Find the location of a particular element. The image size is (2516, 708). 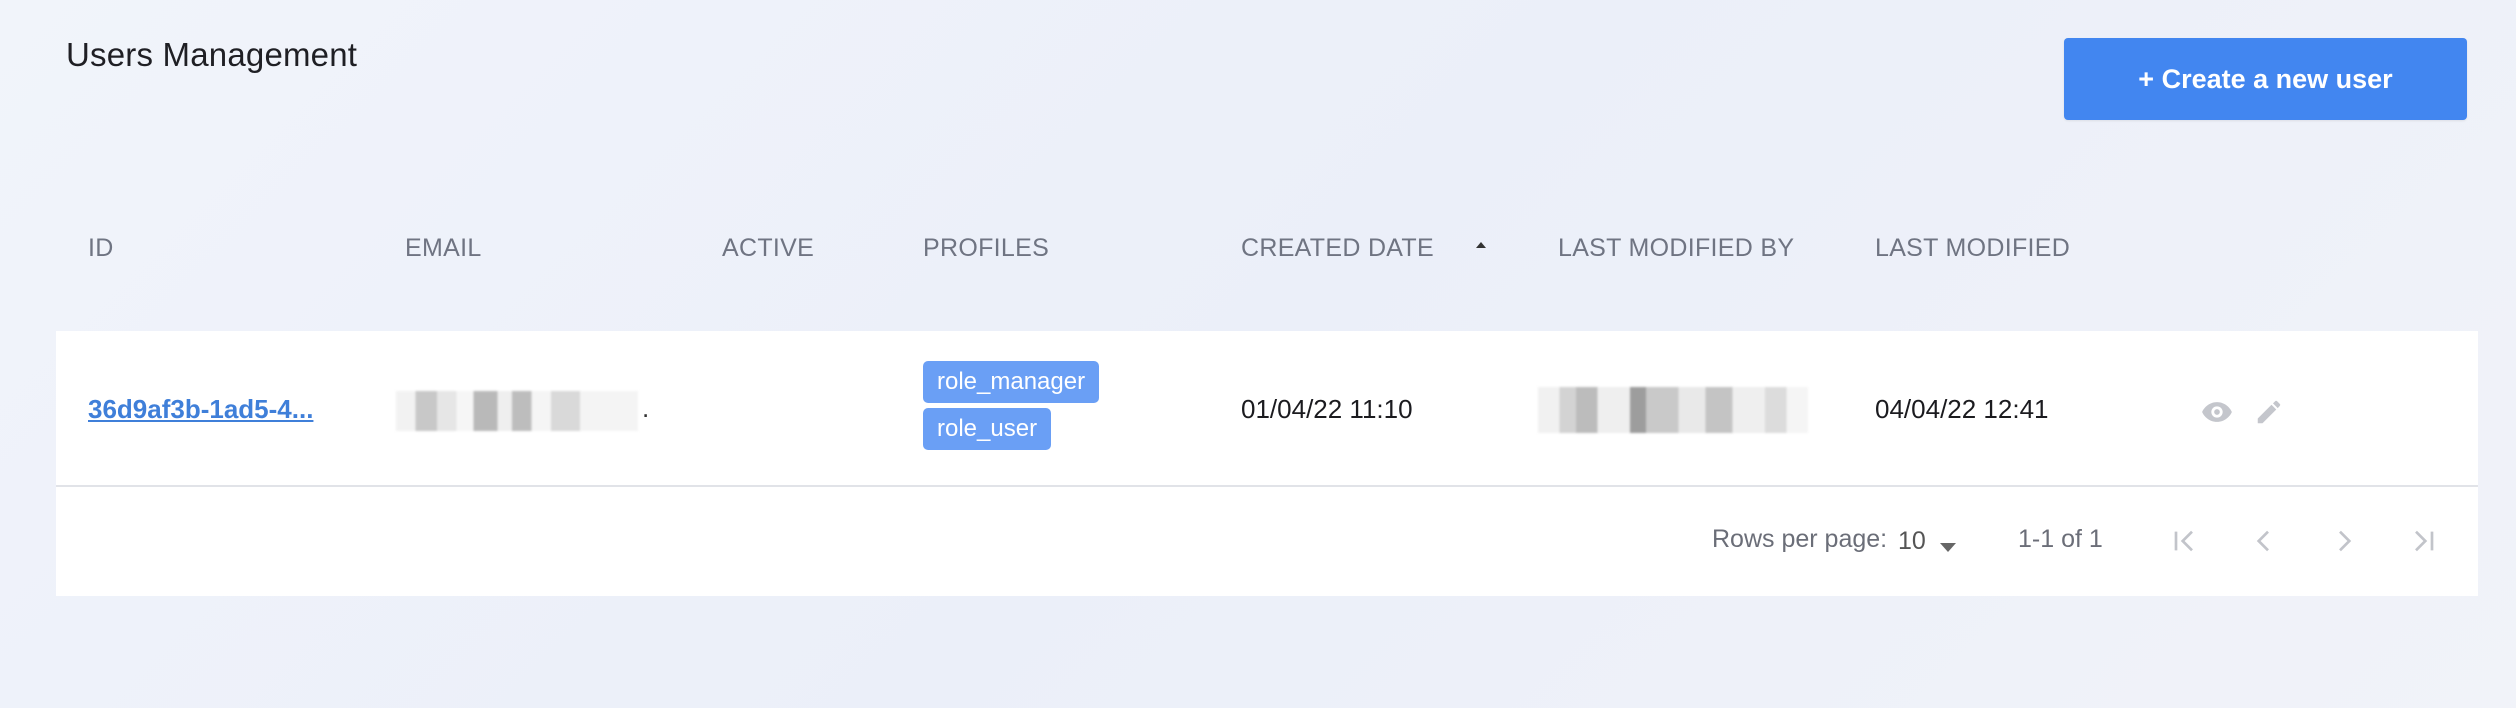

row-actions is located at coordinates (2243, 412).